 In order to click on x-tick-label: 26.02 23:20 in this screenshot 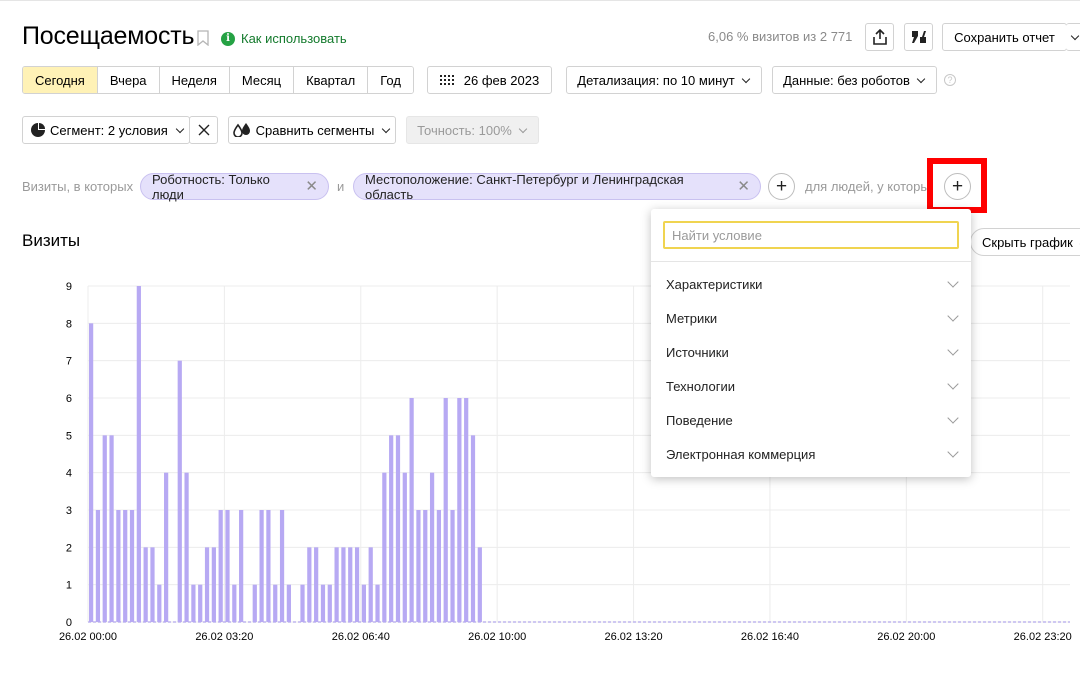, I will do `click(1043, 637)`.